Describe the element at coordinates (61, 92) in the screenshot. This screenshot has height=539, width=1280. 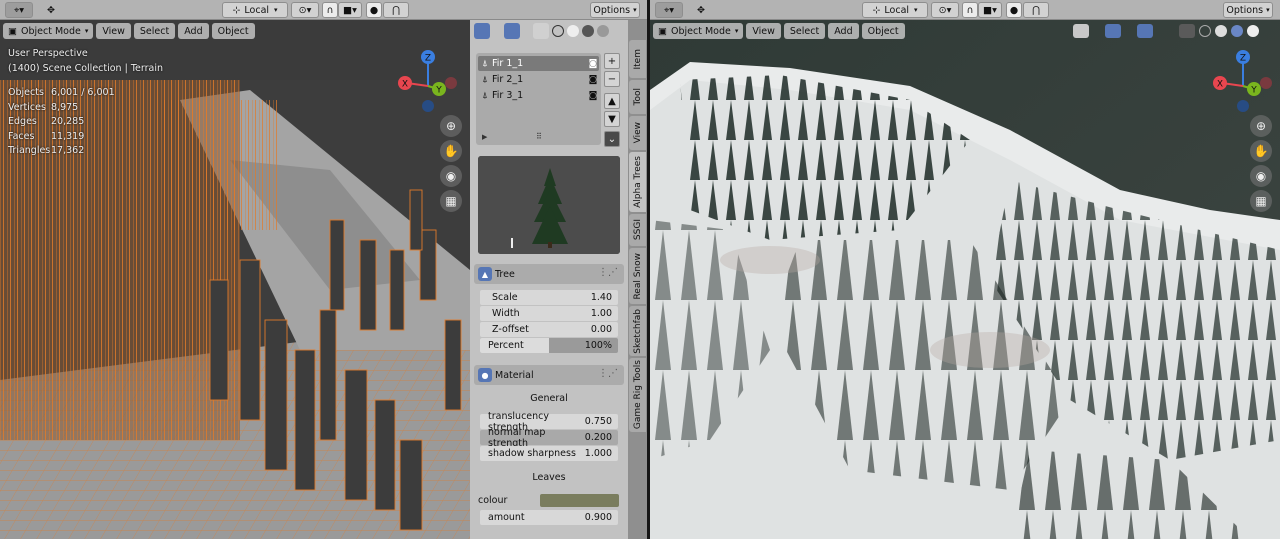
I see `stat-row: Objects 6,001 / 6,001` at that location.